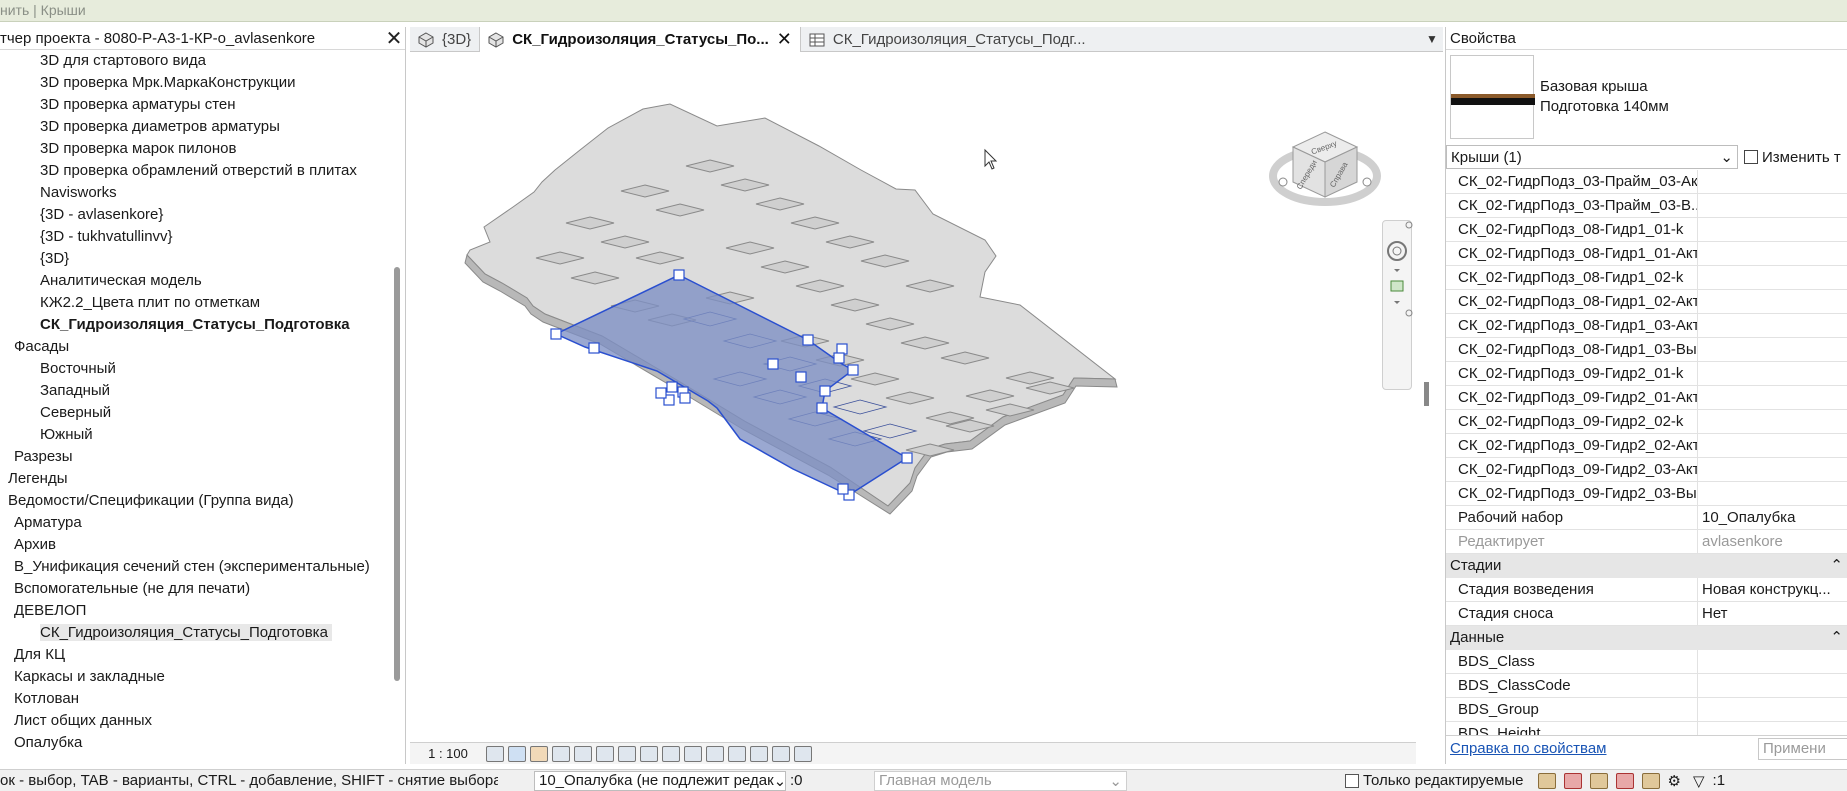 Image resolution: width=1847 pixels, height=791 pixels. Describe the element at coordinates (202, 303) in the screenshot. I see `tree-item: КЖ2.2_Цвета плит по отметкам` at that location.